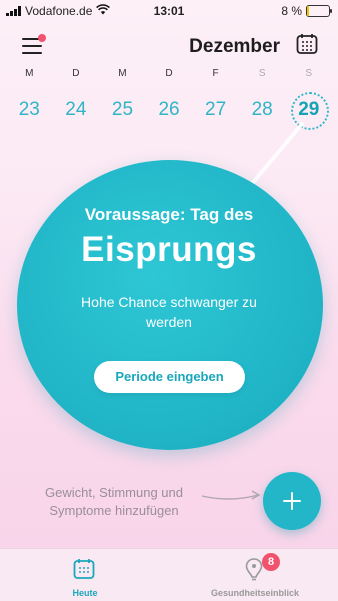 This screenshot has width=338, height=601. What do you see at coordinates (42, 38) in the screenshot?
I see `notification-dot` at bounding box center [42, 38].